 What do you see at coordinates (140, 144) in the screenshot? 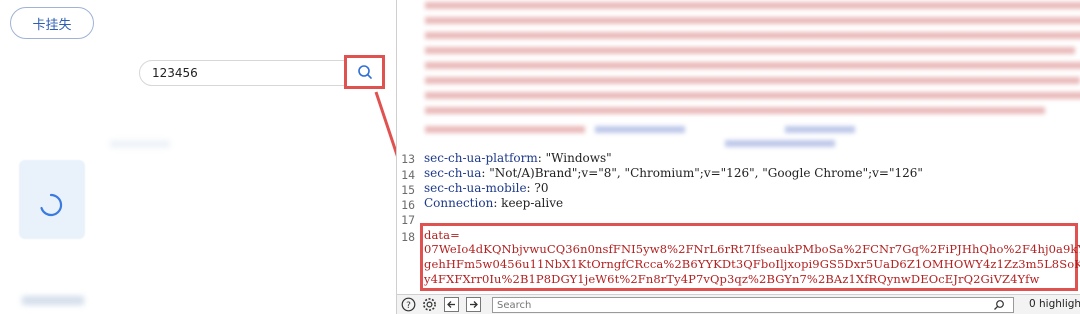
I see `blurred-text` at bounding box center [140, 144].